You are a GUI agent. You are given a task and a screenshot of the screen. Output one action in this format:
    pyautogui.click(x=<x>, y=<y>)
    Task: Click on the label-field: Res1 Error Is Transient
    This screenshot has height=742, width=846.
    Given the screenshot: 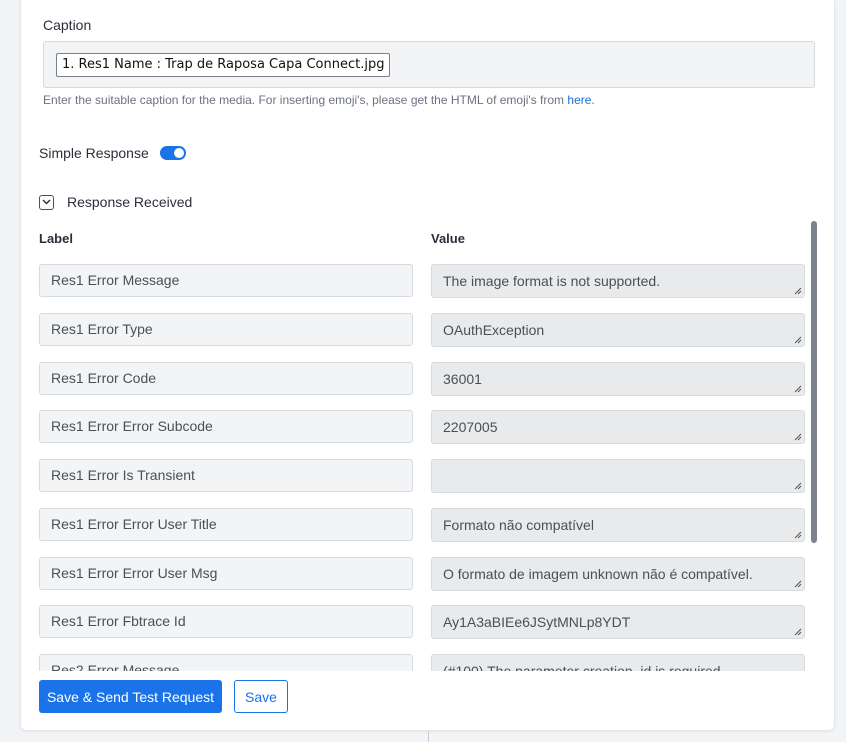 What is the action you would take?
    pyautogui.click(x=226, y=475)
    